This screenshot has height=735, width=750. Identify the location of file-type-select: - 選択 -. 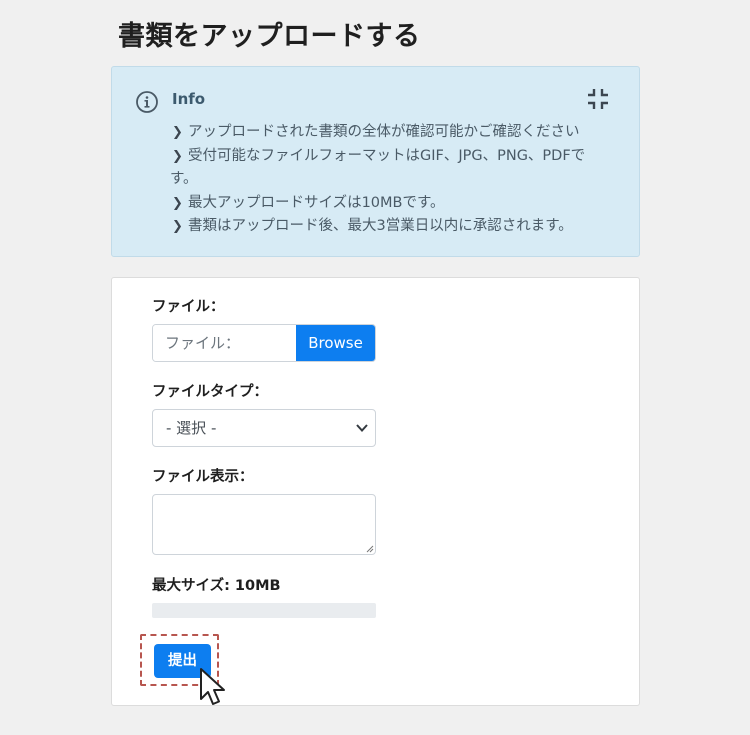
(264, 428).